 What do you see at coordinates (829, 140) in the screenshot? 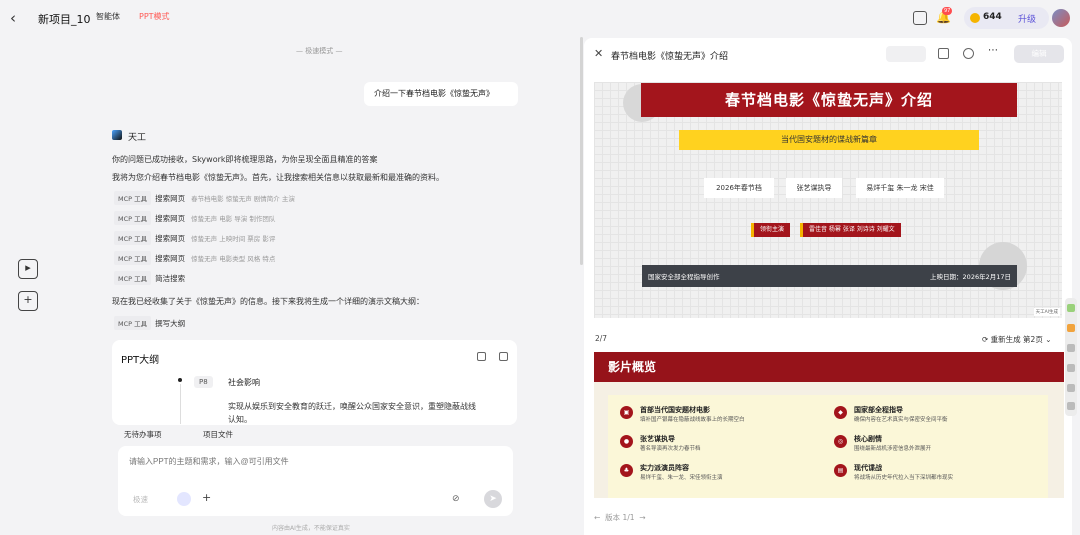
I see `slide-subtitle: 当代国安题材的谍战新篇章` at bounding box center [829, 140].